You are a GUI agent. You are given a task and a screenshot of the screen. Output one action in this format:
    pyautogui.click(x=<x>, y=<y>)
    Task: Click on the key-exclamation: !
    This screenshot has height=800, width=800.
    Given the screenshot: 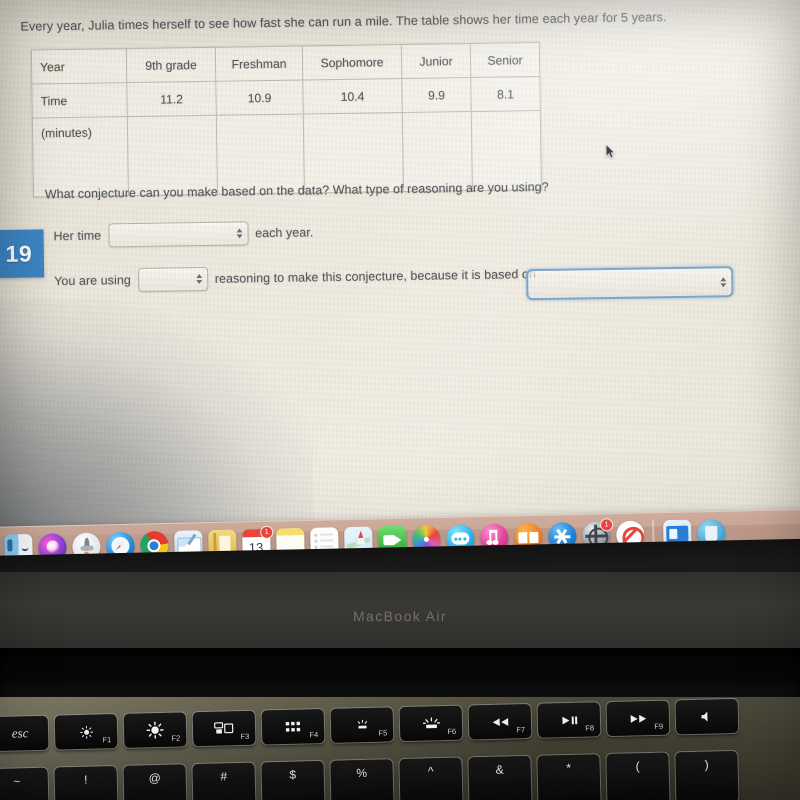 What is the action you would take?
    pyautogui.click(x=86, y=782)
    